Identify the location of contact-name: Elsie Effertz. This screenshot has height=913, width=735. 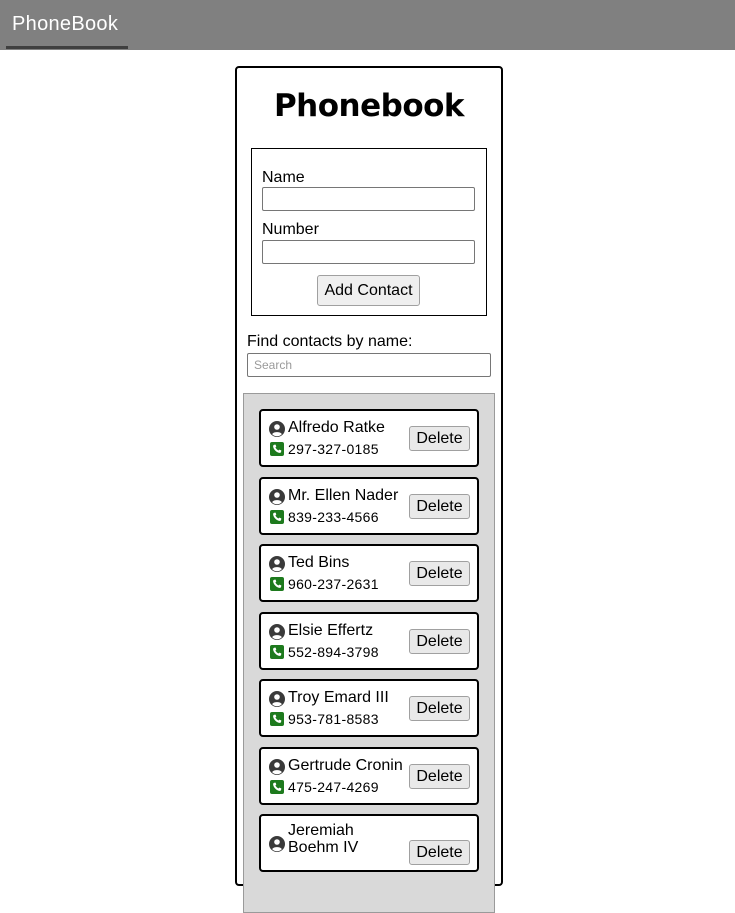
(331, 630).